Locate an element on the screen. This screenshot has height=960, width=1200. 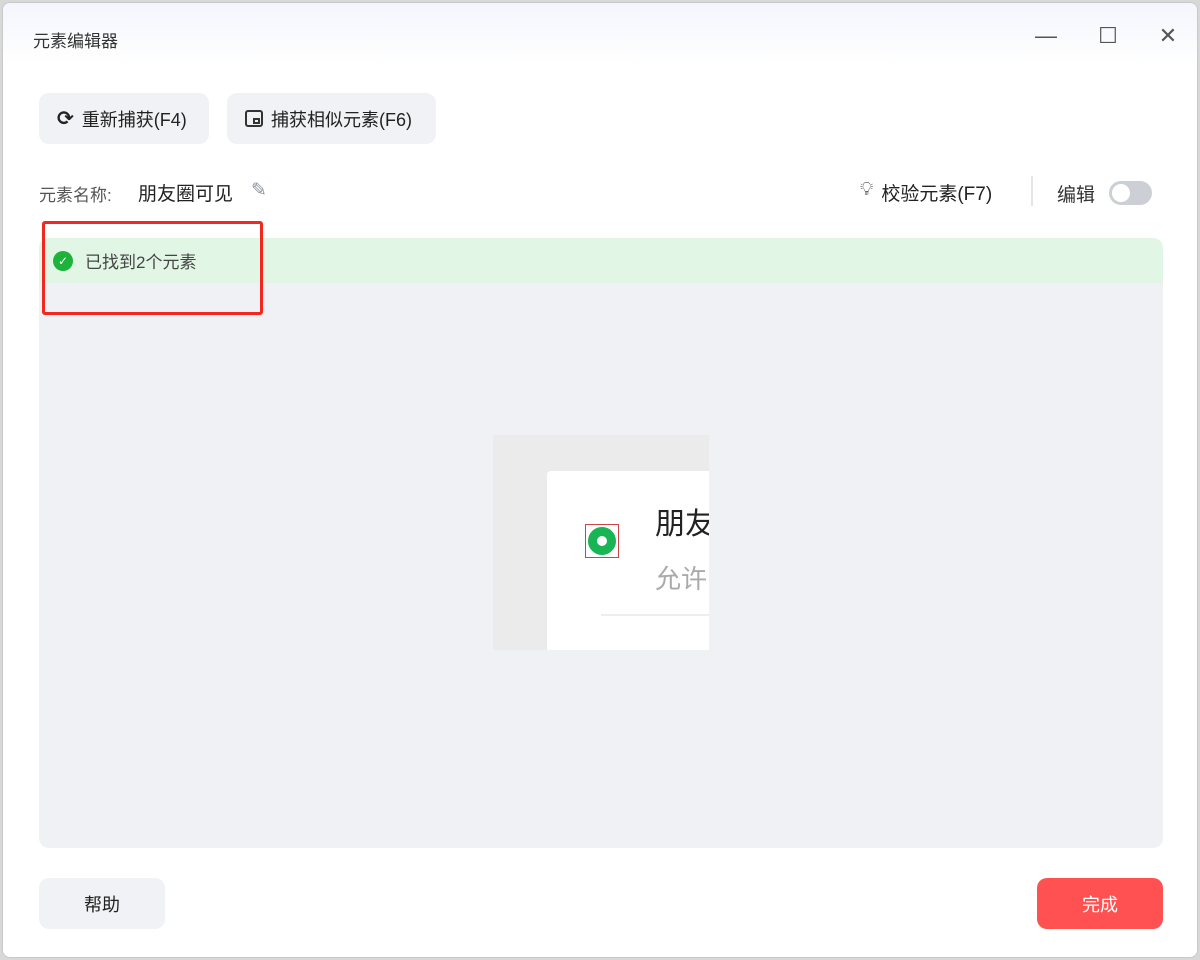
recapture-button: ⟳ 重新捕获(F4) is located at coordinates (124, 118).